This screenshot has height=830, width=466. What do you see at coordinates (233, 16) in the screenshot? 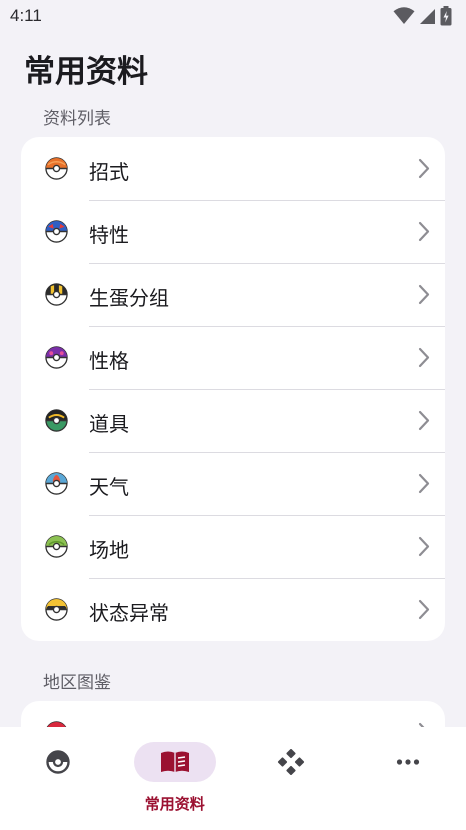
I see `status-bar: 4:11` at bounding box center [233, 16].